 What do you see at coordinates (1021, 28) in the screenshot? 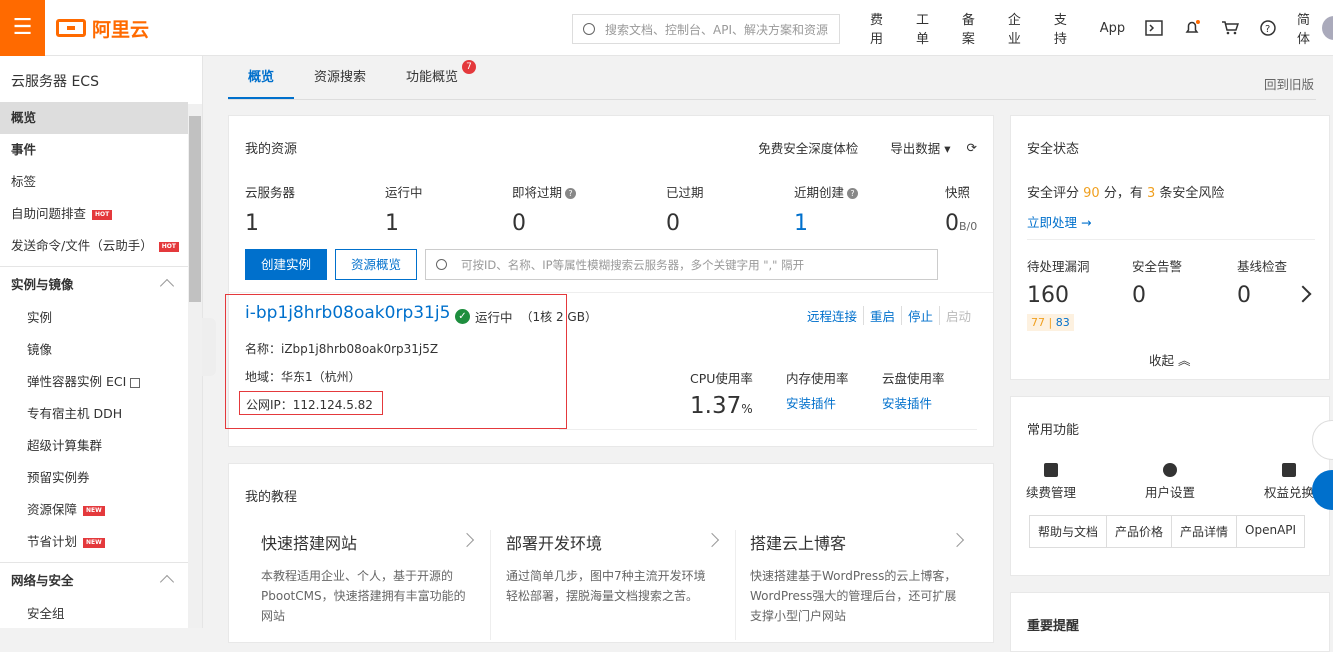
I see `nav-enterprise: 企业` at bounding box center [1021, 28].